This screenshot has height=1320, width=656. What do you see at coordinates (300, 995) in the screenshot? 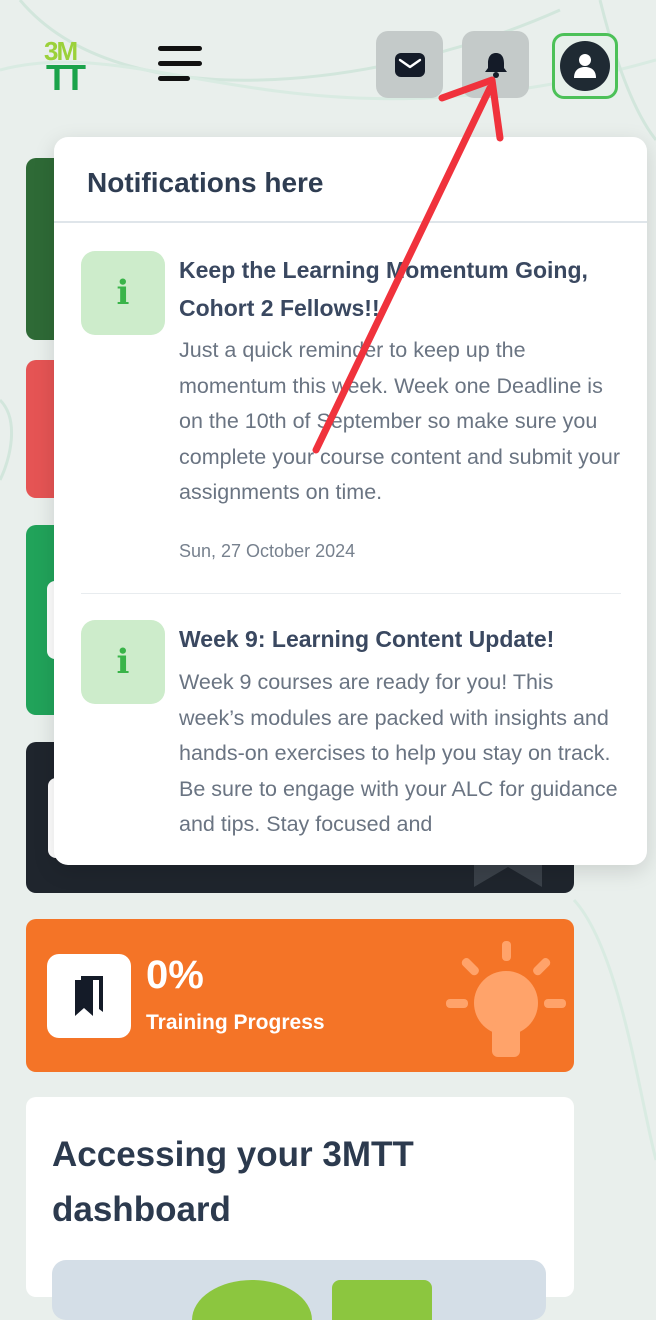
I see `training-progress-card: 0% Training Progress` at bounding box center [300, 995].